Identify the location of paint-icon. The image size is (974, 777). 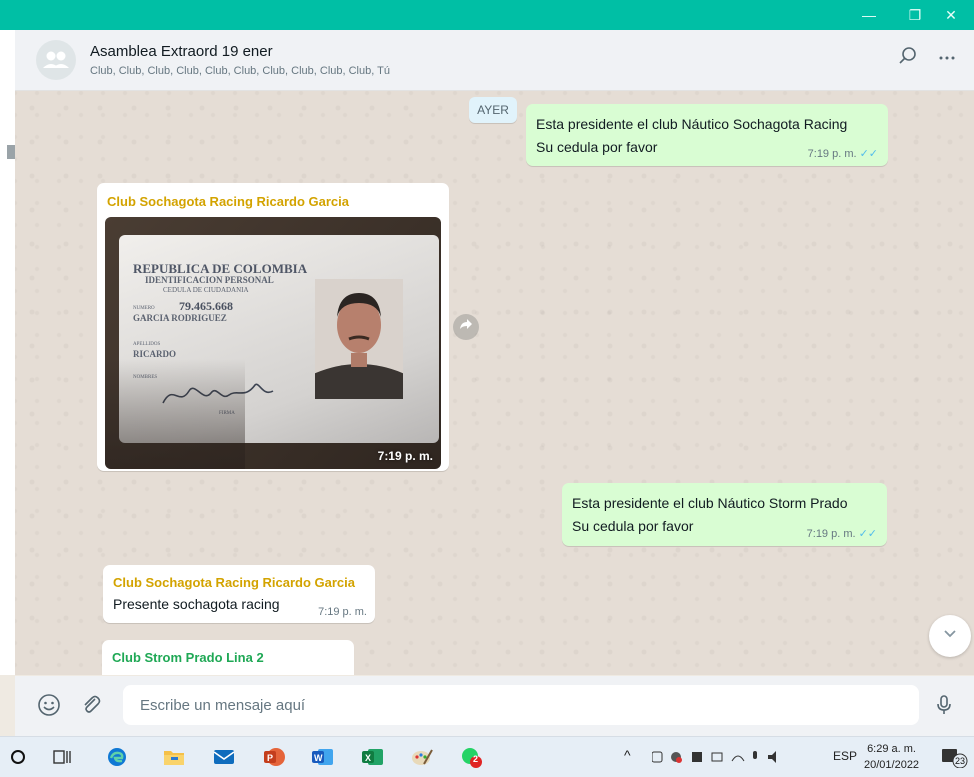
(422, 757).